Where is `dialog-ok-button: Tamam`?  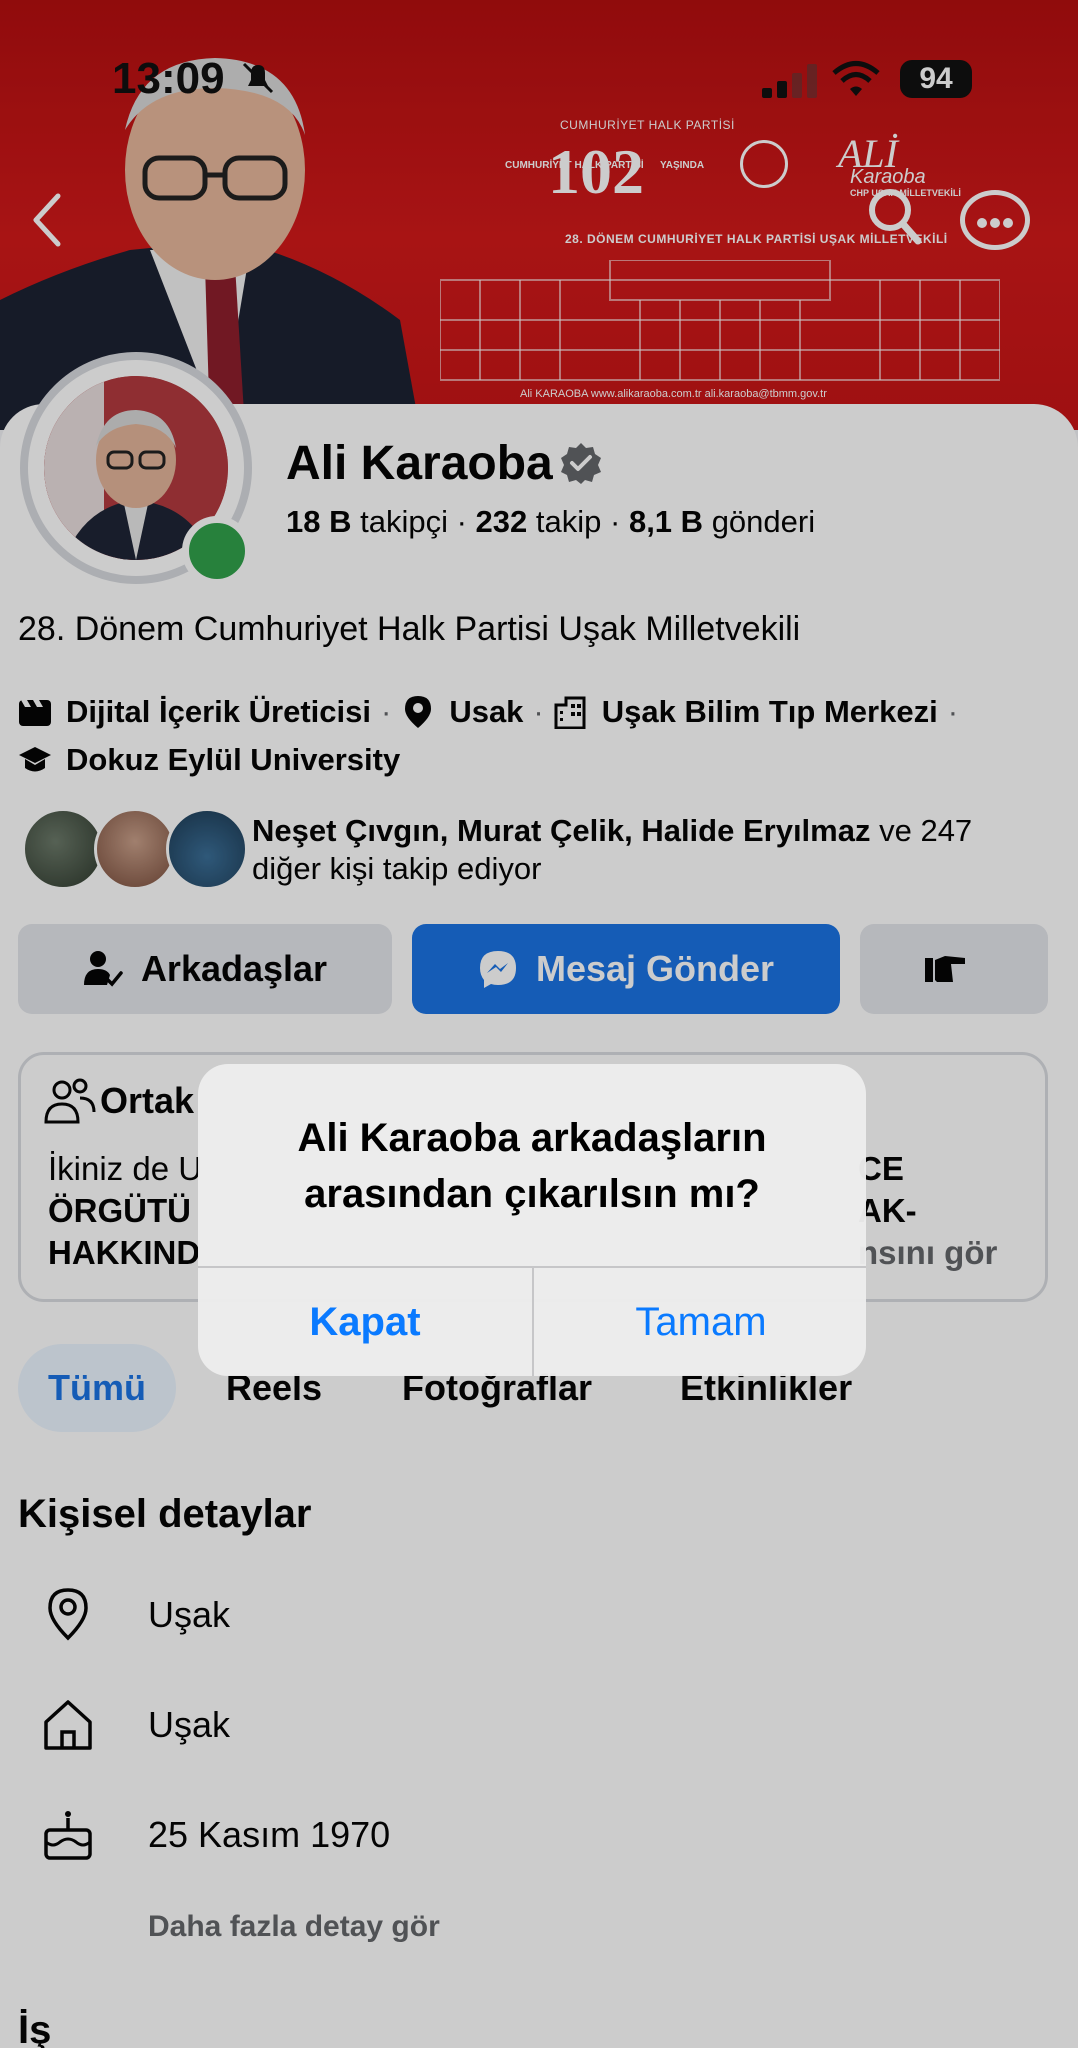
dialog-ok-button: Tamam is located at coordinates (700, 1322).